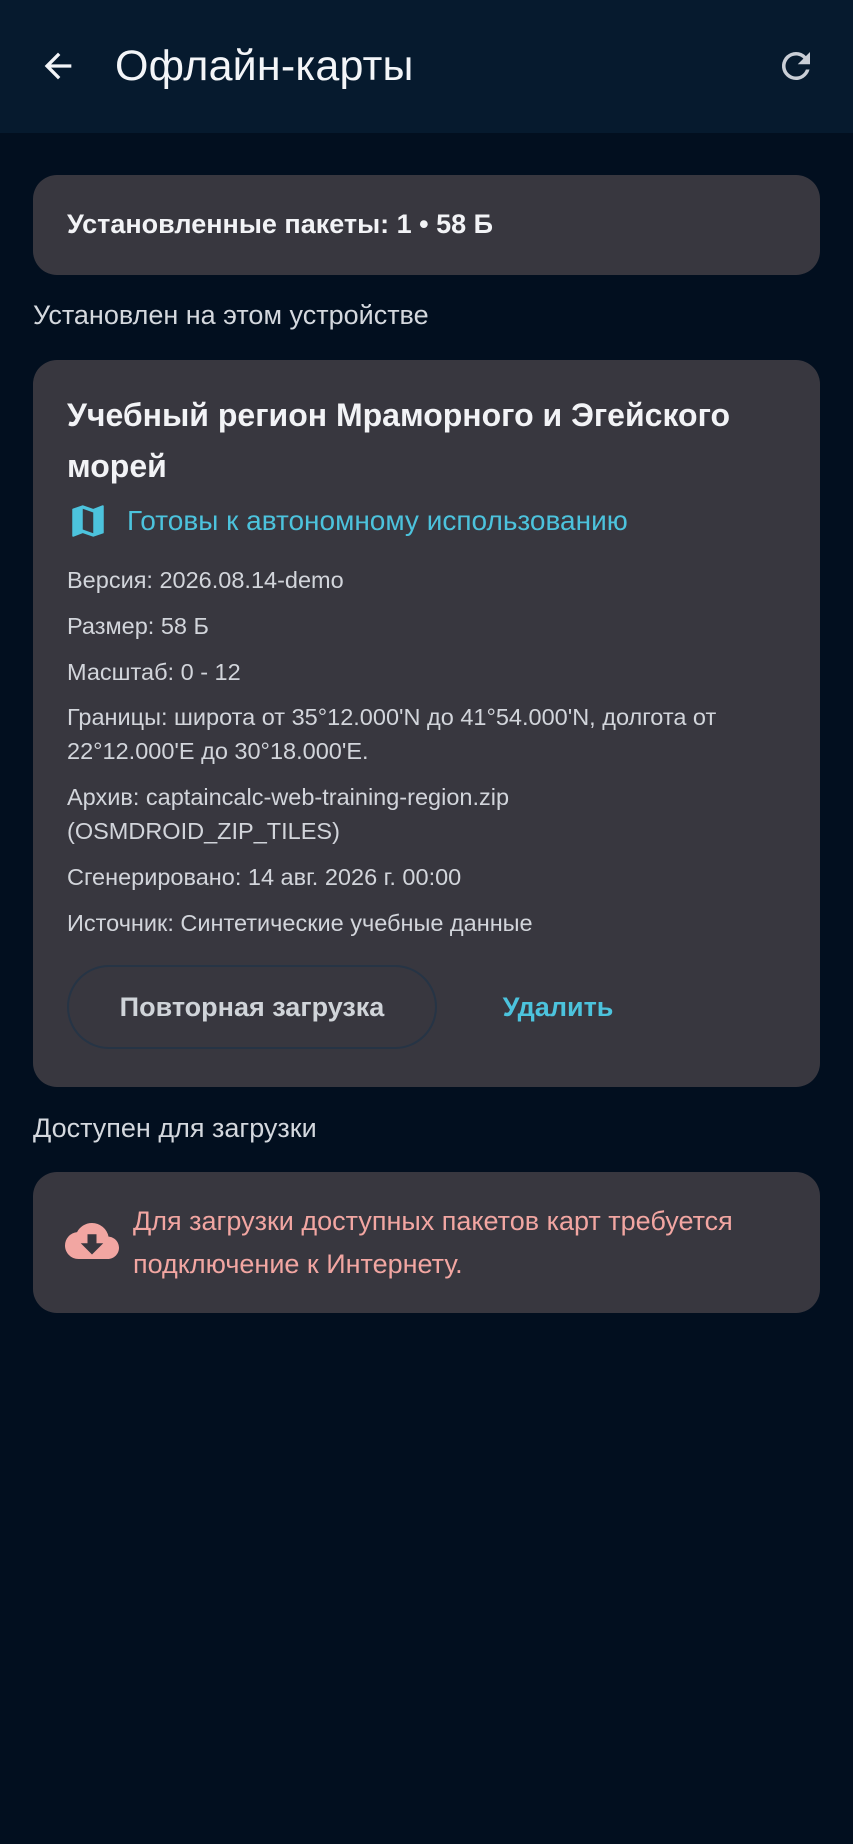 Image resolution: width=853 pixels, height=1844 pixels. I want to click on arrow-back-icon, so click(58, 66).